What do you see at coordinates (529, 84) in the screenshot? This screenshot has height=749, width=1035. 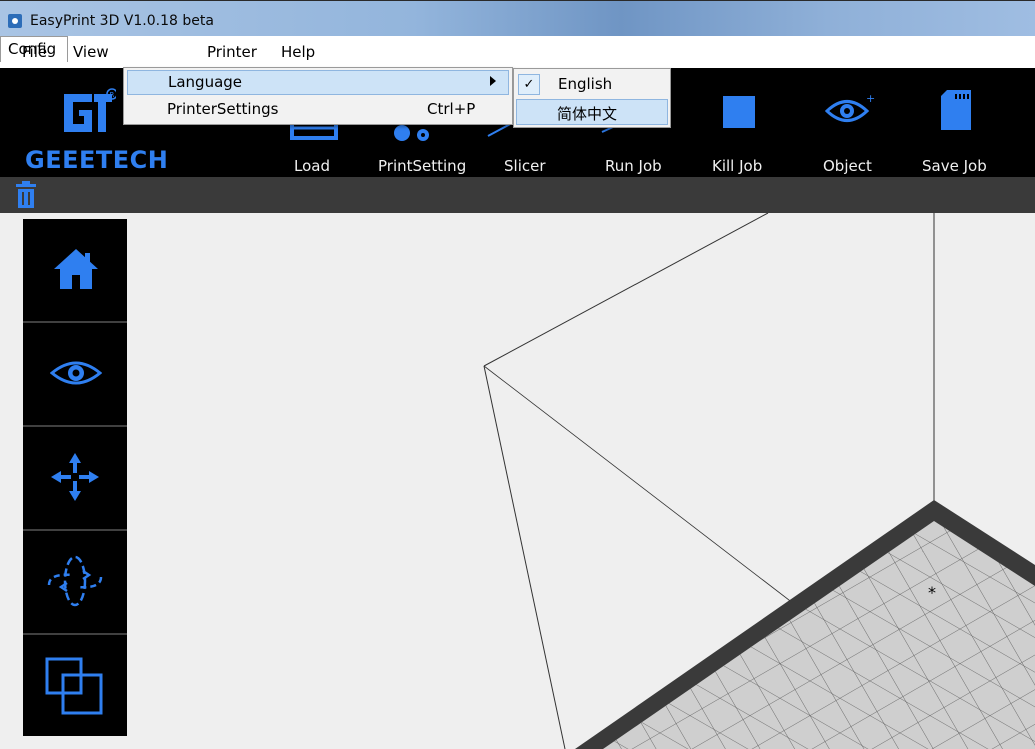 I see `checkmark-icon: ✓` at bounding box center [529, 84].